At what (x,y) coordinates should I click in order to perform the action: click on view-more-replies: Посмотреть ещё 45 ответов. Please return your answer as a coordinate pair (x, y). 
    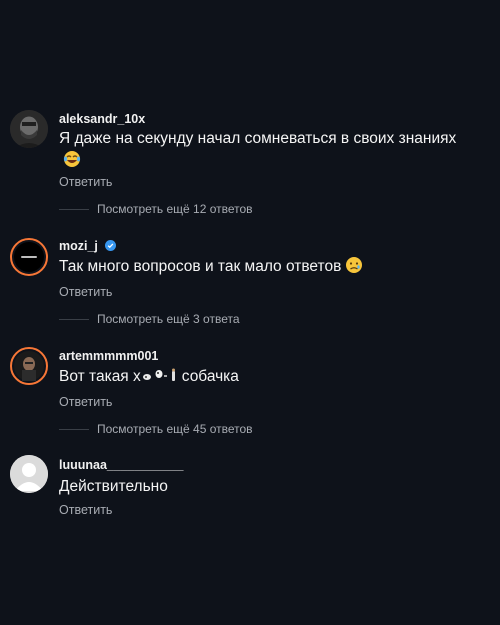
    Looking at the image, I should click on (156, 429).